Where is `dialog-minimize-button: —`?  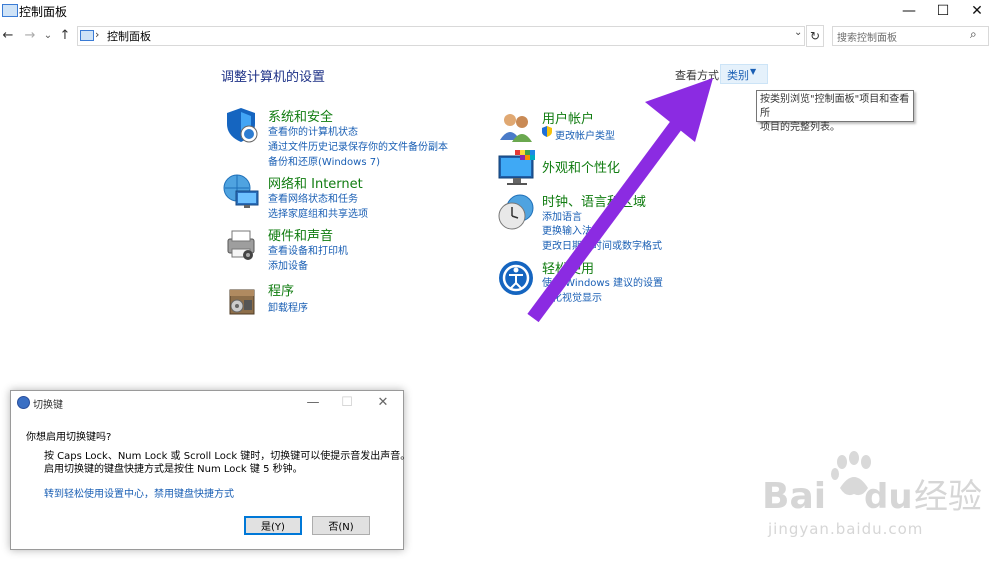
dialog-minimize-button: — is located at coordinates (313, 402).